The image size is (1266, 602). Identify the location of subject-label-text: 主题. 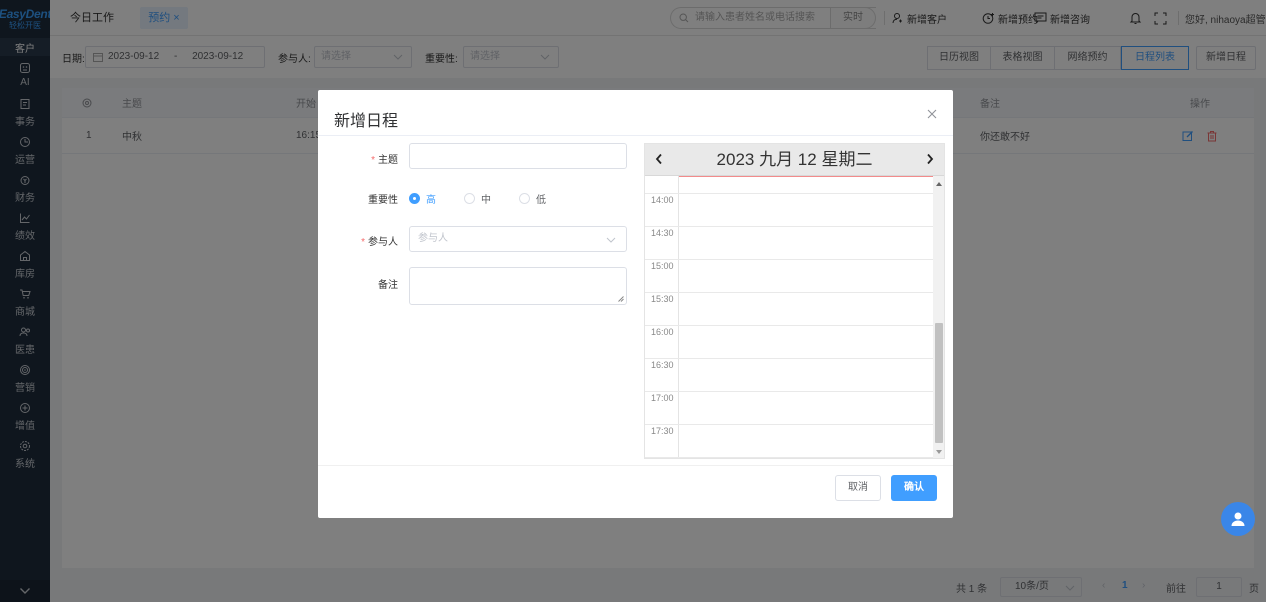
(388, 160).